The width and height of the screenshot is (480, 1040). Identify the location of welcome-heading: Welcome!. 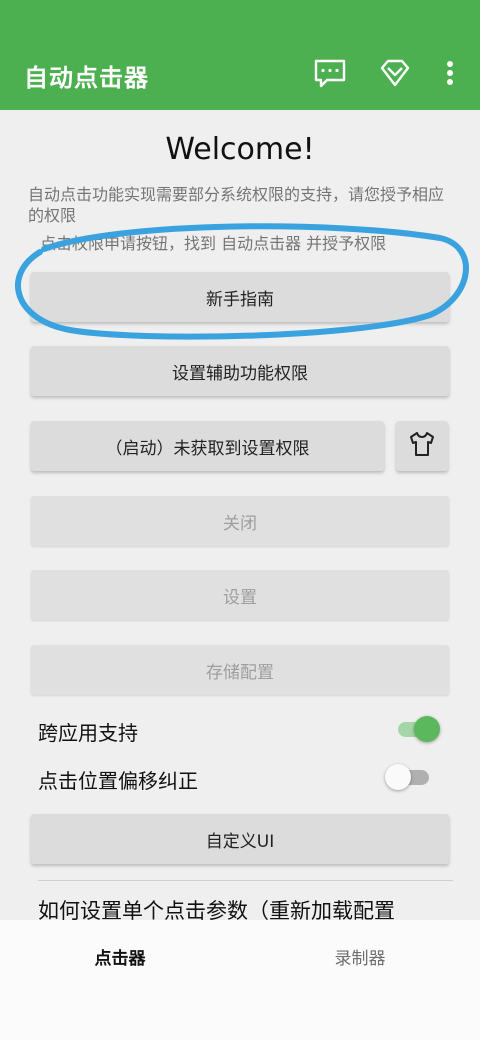
(240, 149).